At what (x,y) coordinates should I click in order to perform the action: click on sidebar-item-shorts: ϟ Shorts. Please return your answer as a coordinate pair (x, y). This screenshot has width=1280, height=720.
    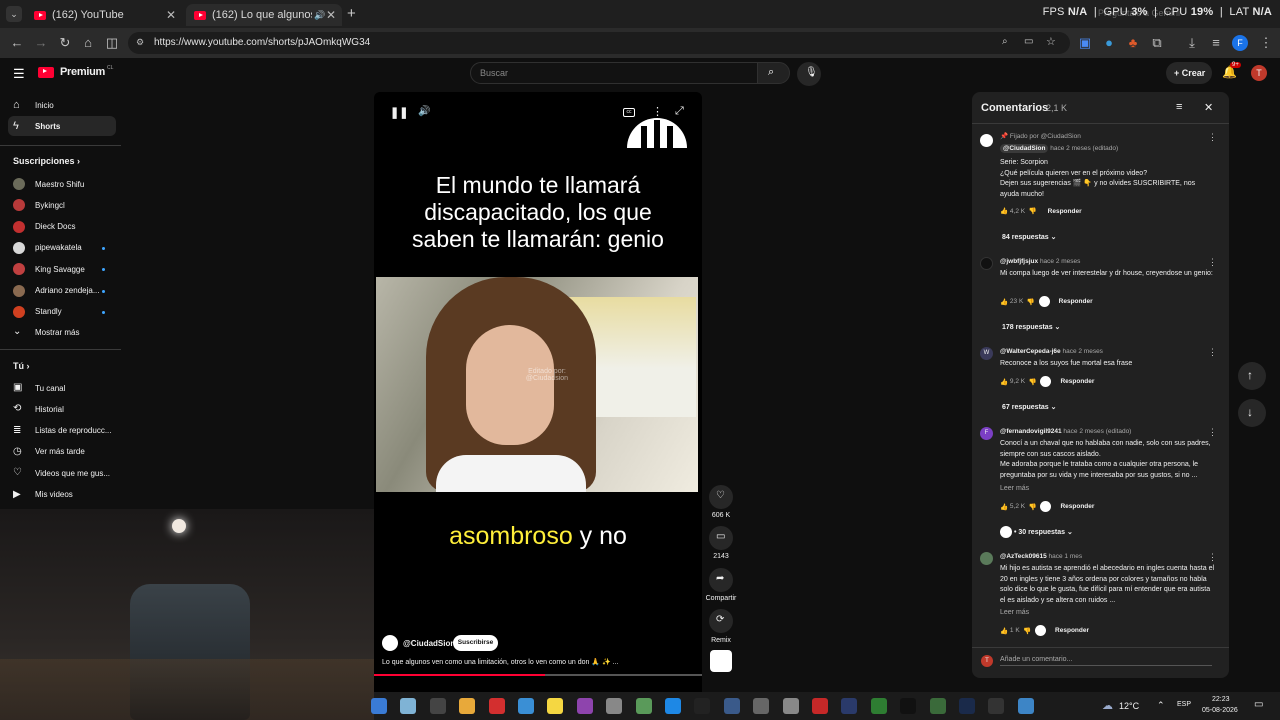
    Looking at the image, I should click on (62, 126).